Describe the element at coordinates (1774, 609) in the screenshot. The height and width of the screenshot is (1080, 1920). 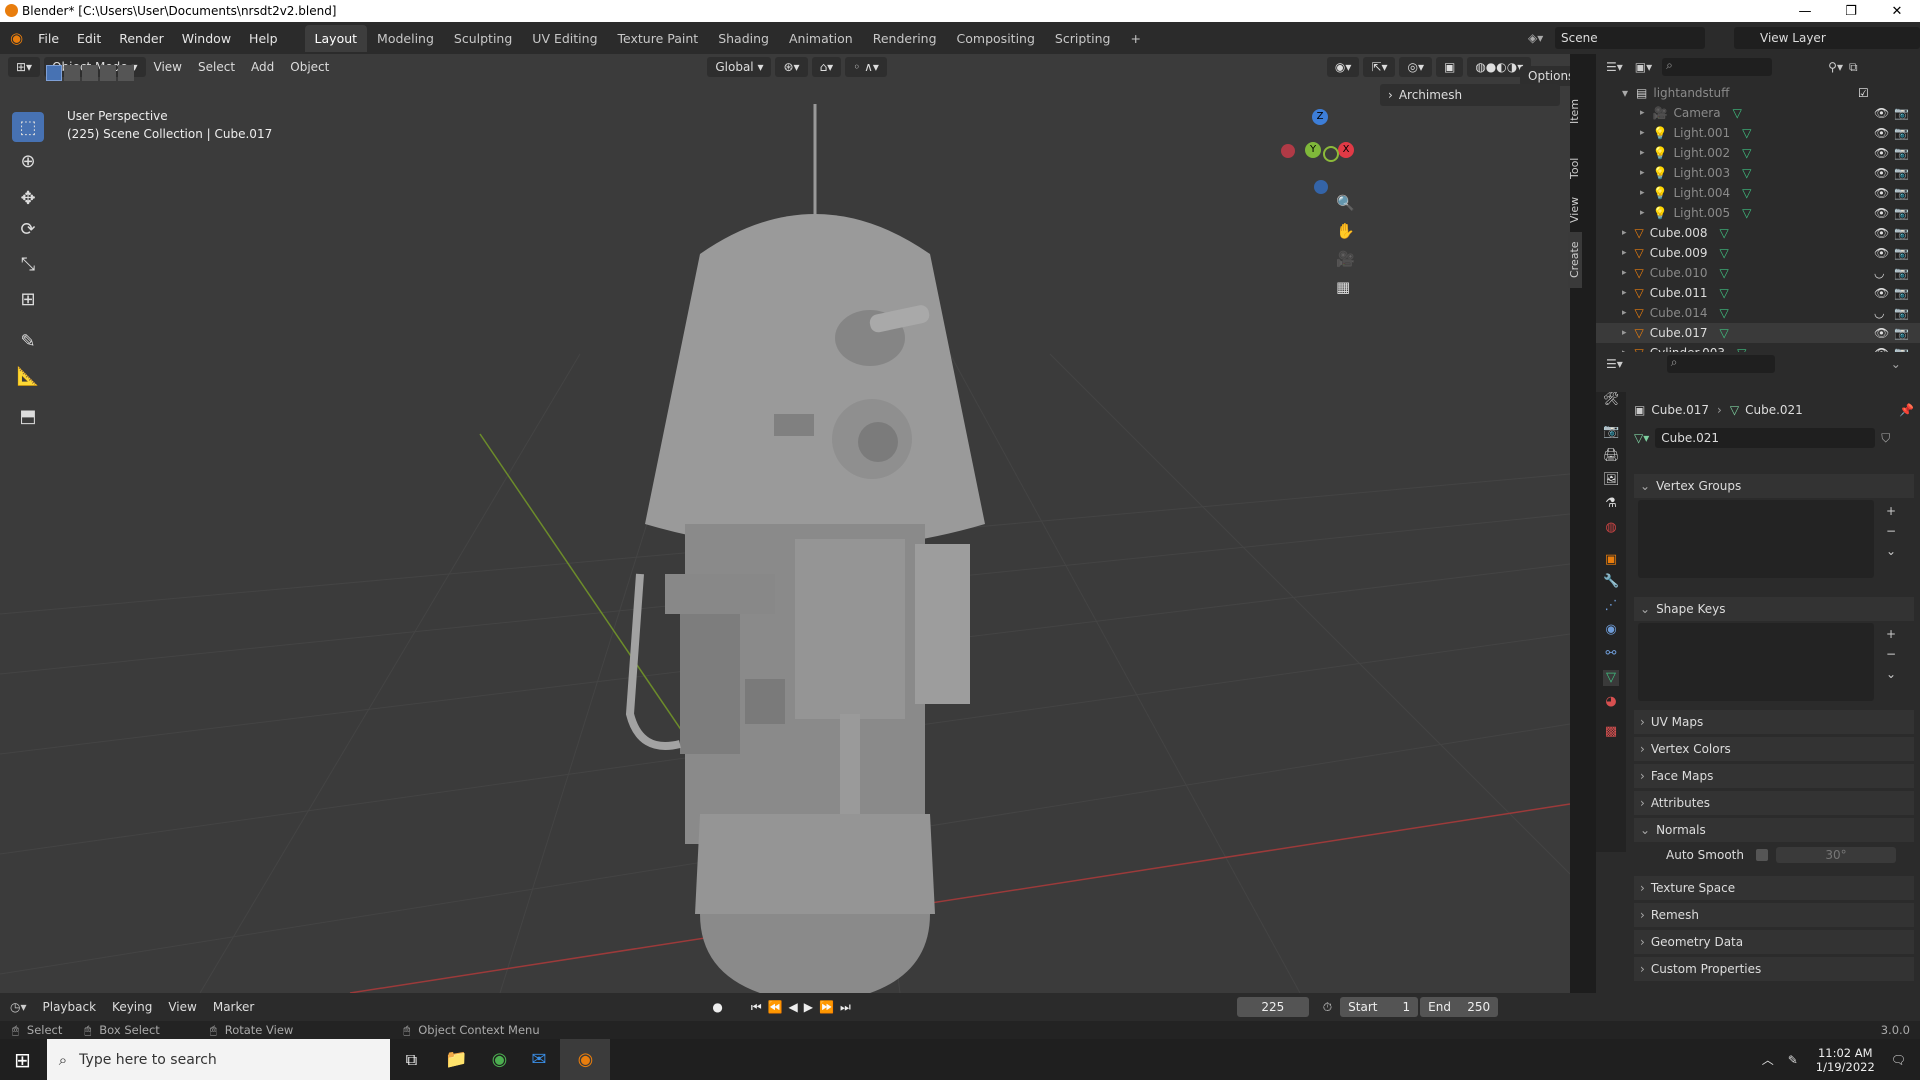
I see `panel-shape-keys: ⌄ Shape Keys` at that location.